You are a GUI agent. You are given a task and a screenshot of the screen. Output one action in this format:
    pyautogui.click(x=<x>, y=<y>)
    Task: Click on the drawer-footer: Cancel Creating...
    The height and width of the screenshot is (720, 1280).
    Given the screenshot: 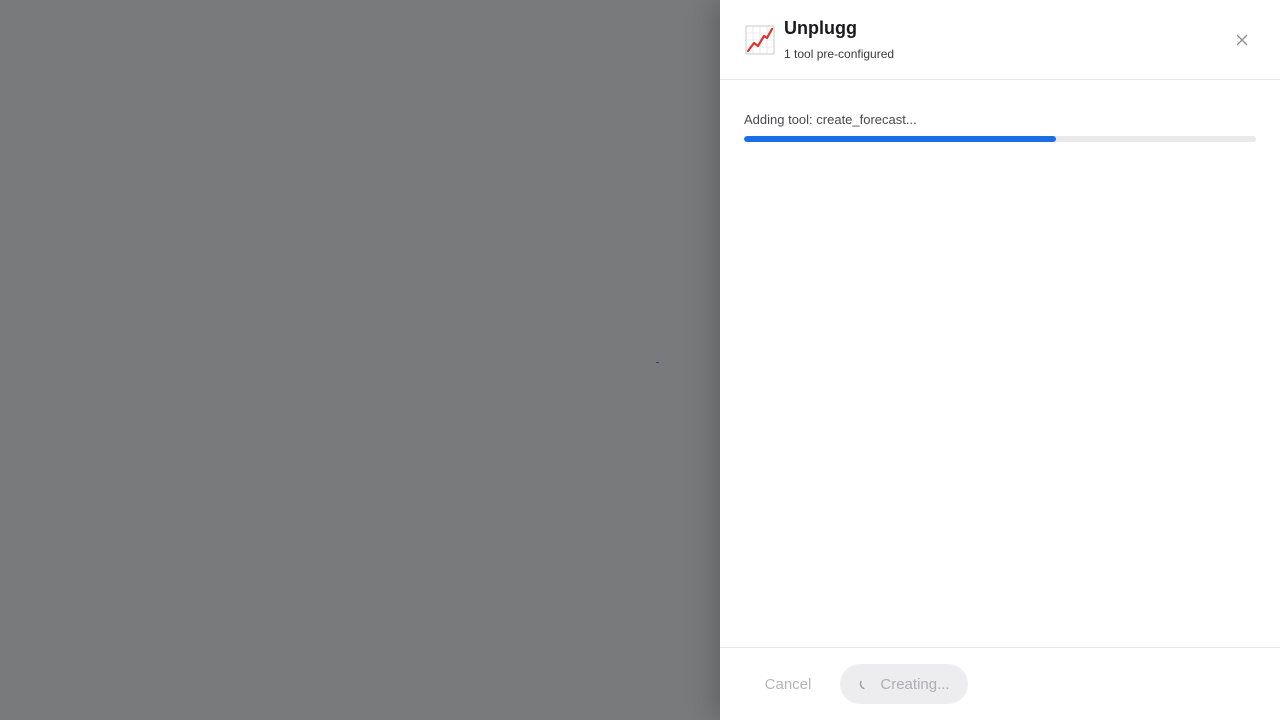 What is the action you would take?
    pyautogui.click(x=1000, y=683)
    